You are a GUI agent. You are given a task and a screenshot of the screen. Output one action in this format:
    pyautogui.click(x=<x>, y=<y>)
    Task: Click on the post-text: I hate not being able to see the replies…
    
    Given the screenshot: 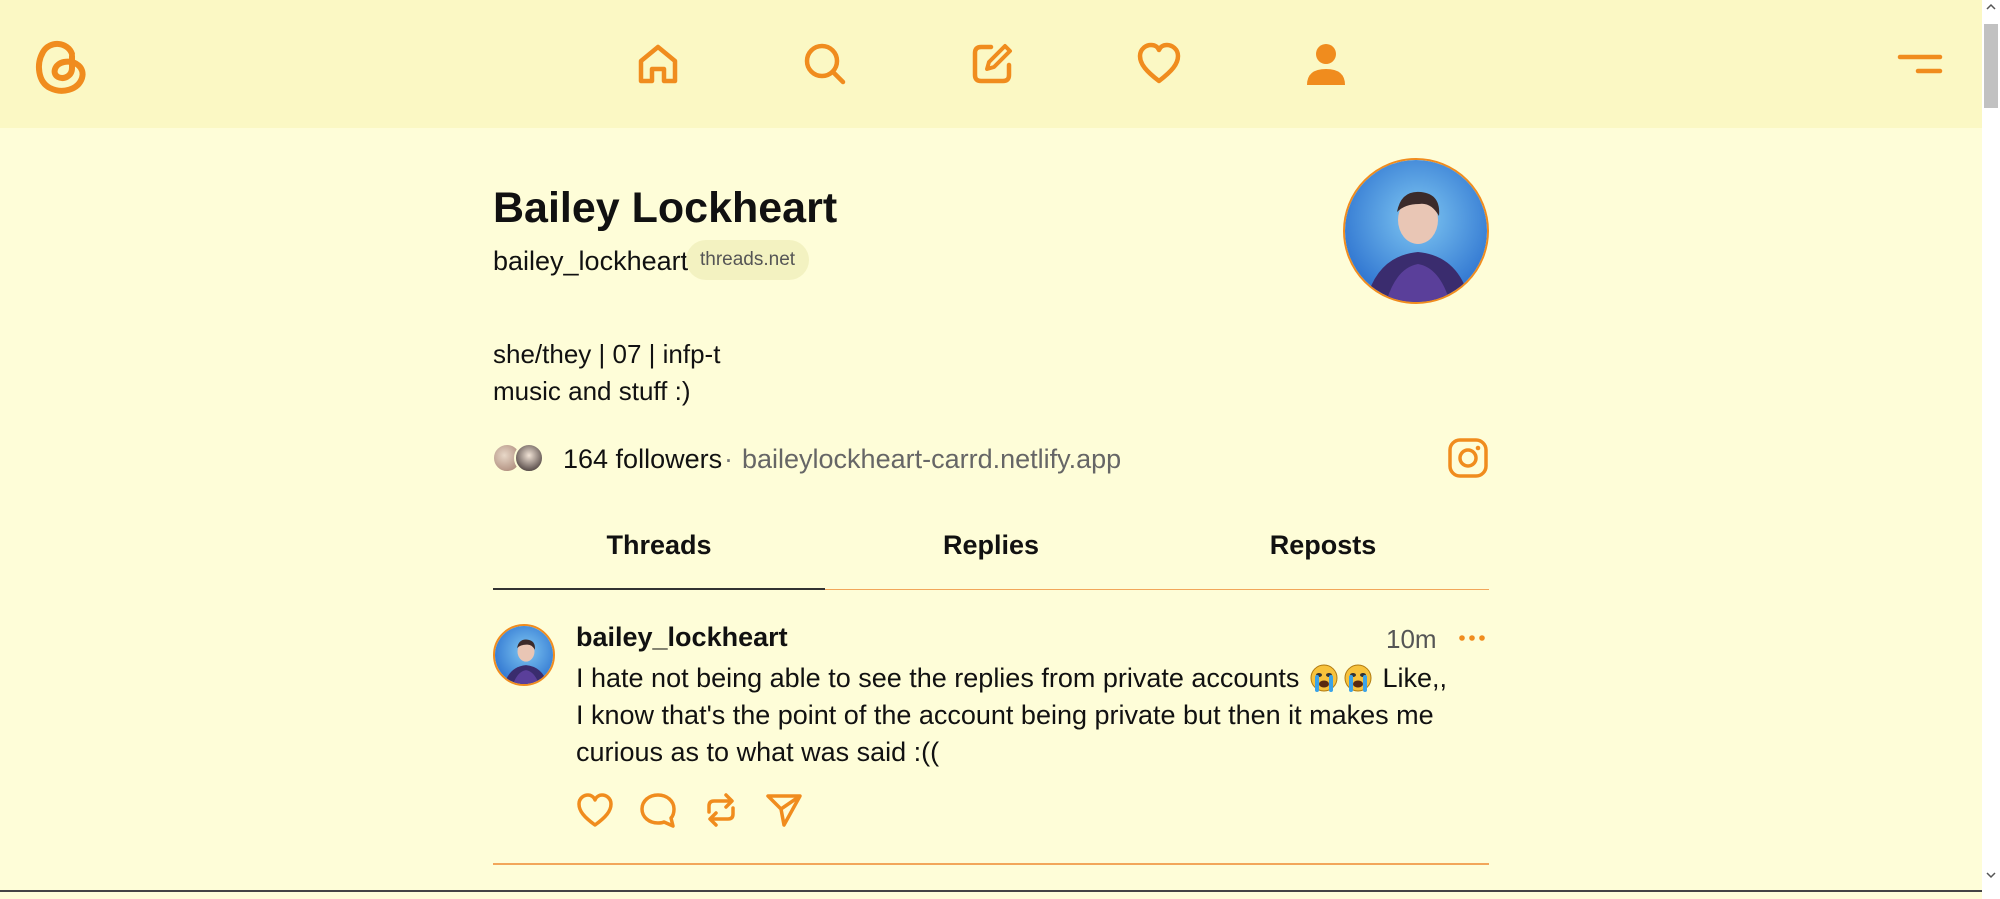 What is the action you would take?
    pyautogui.click(x=1016, y=715)
    